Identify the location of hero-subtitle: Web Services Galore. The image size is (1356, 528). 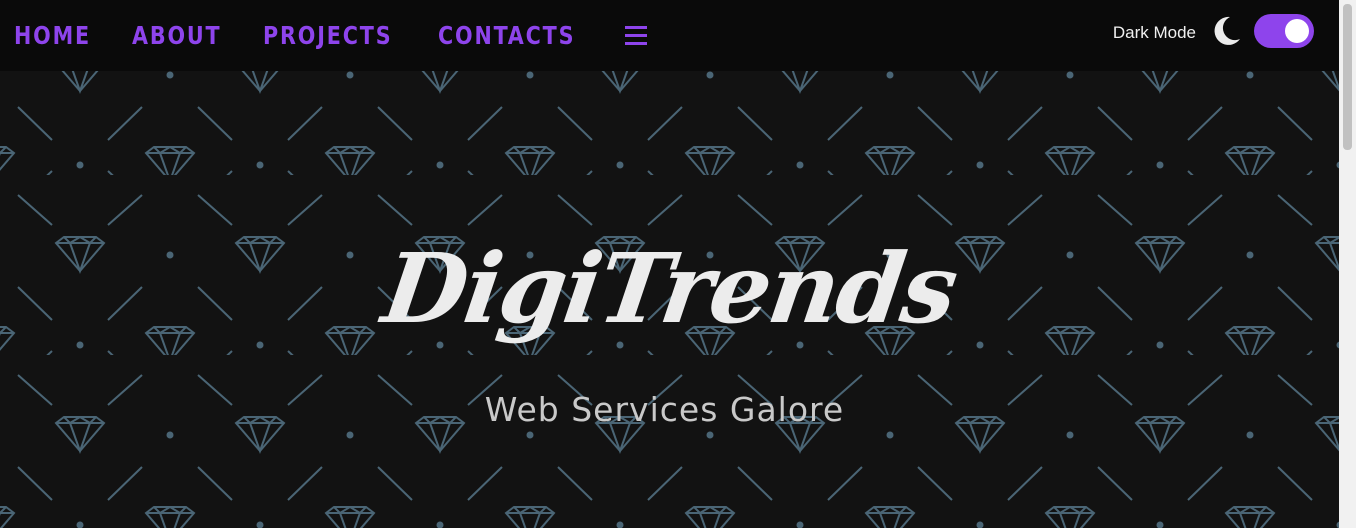
(664, 409).